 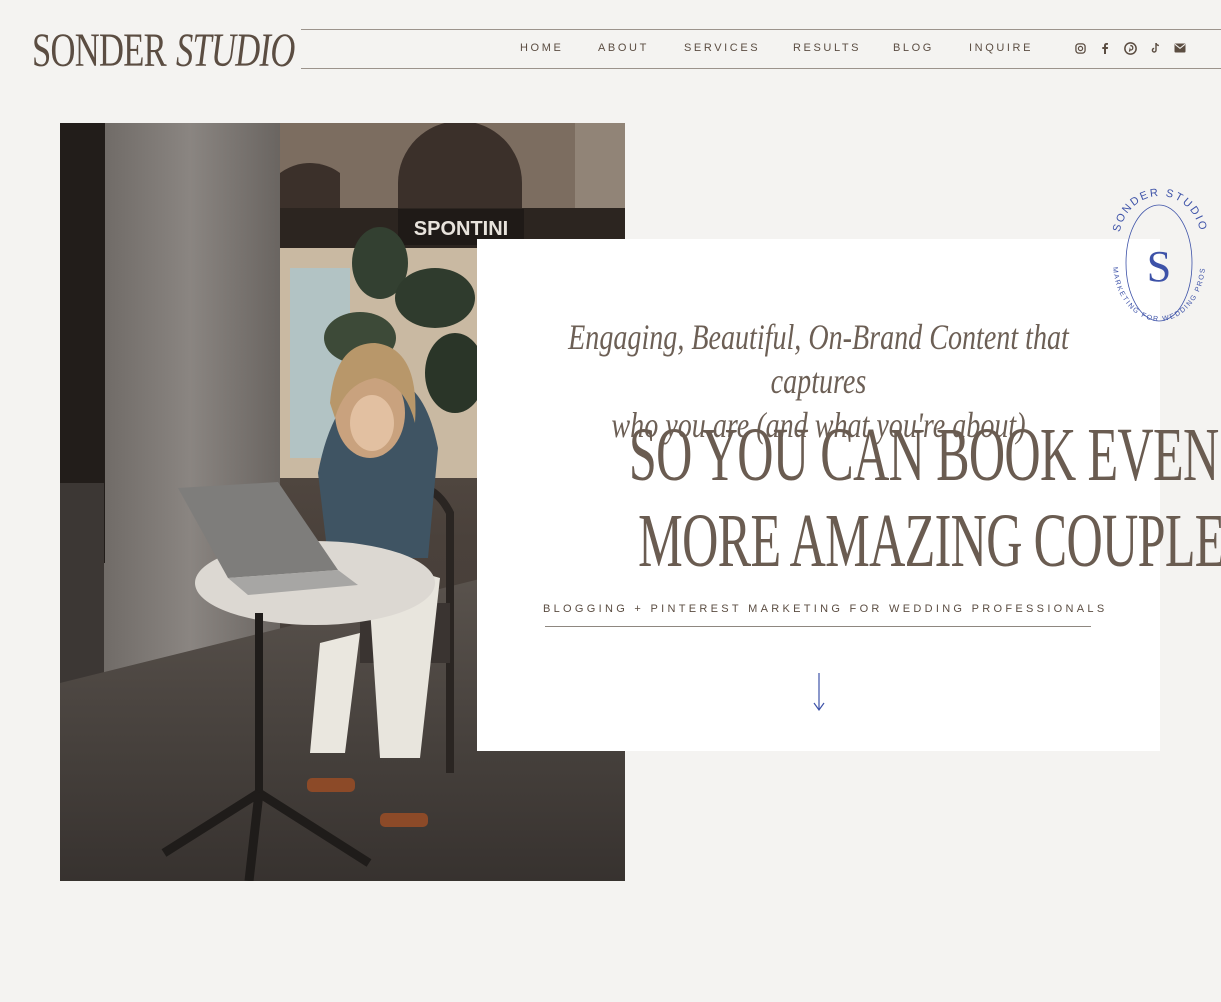 I want to click on hero-headline-line1: SO YOU CAN BOOK EVEN, so click(x=923, y=455).